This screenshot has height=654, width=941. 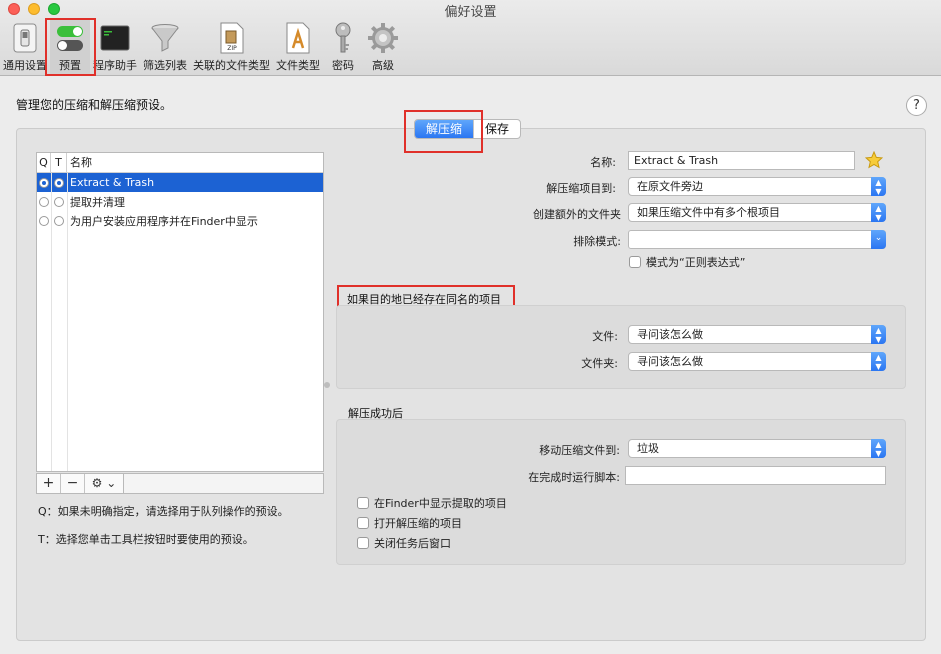 I want to click on table-row: Extract & Trash, so click(x=180, y=182).